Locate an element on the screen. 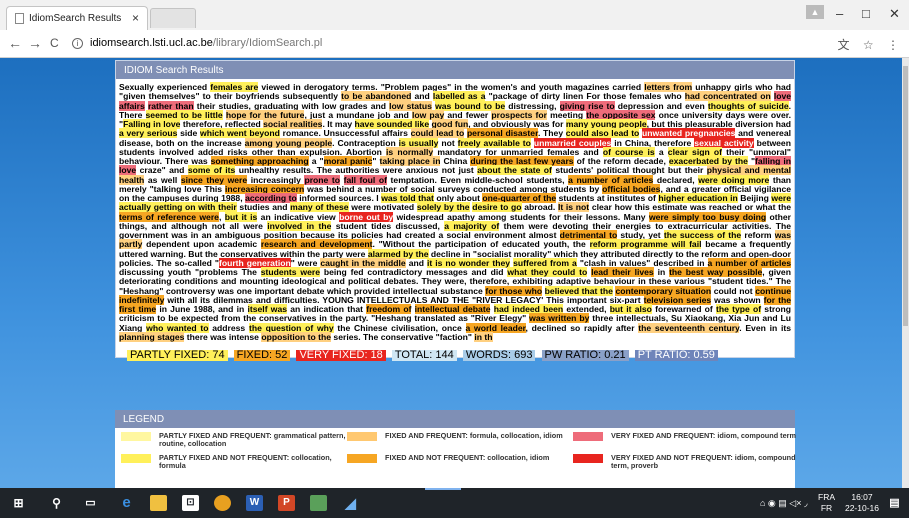  pt-ratio: PT RATIO: 0.59 is located at coordinates (676, 355).